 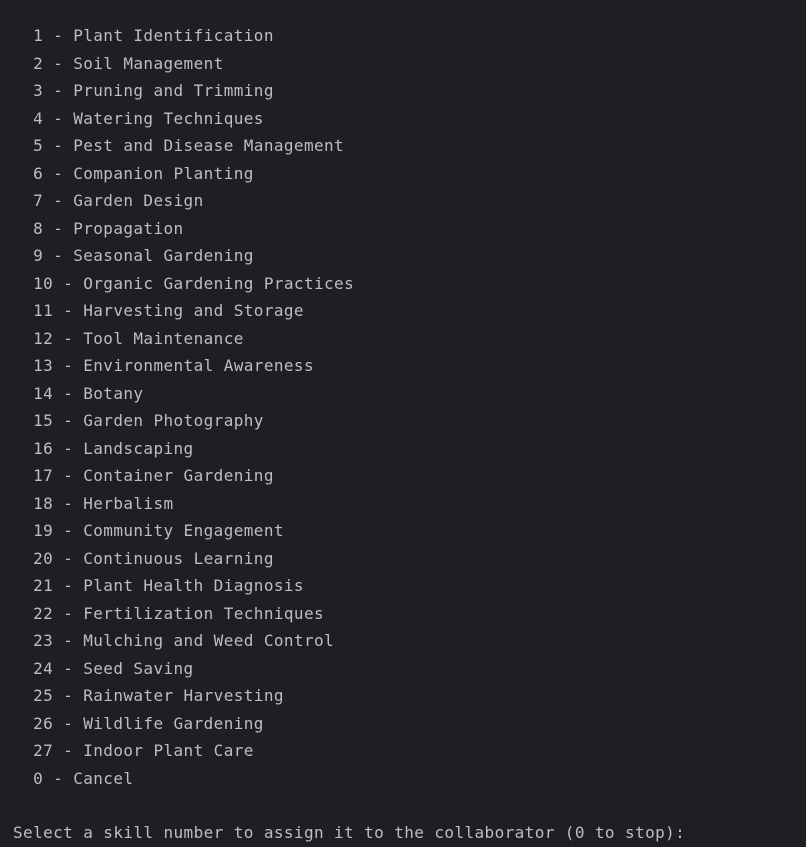 What do you see at coordinates (133, 255) in the screenshot?
I see `menu-line-seasonal-gardening: 9 - Seasonal Gardening` at bounding box center [133, 255].